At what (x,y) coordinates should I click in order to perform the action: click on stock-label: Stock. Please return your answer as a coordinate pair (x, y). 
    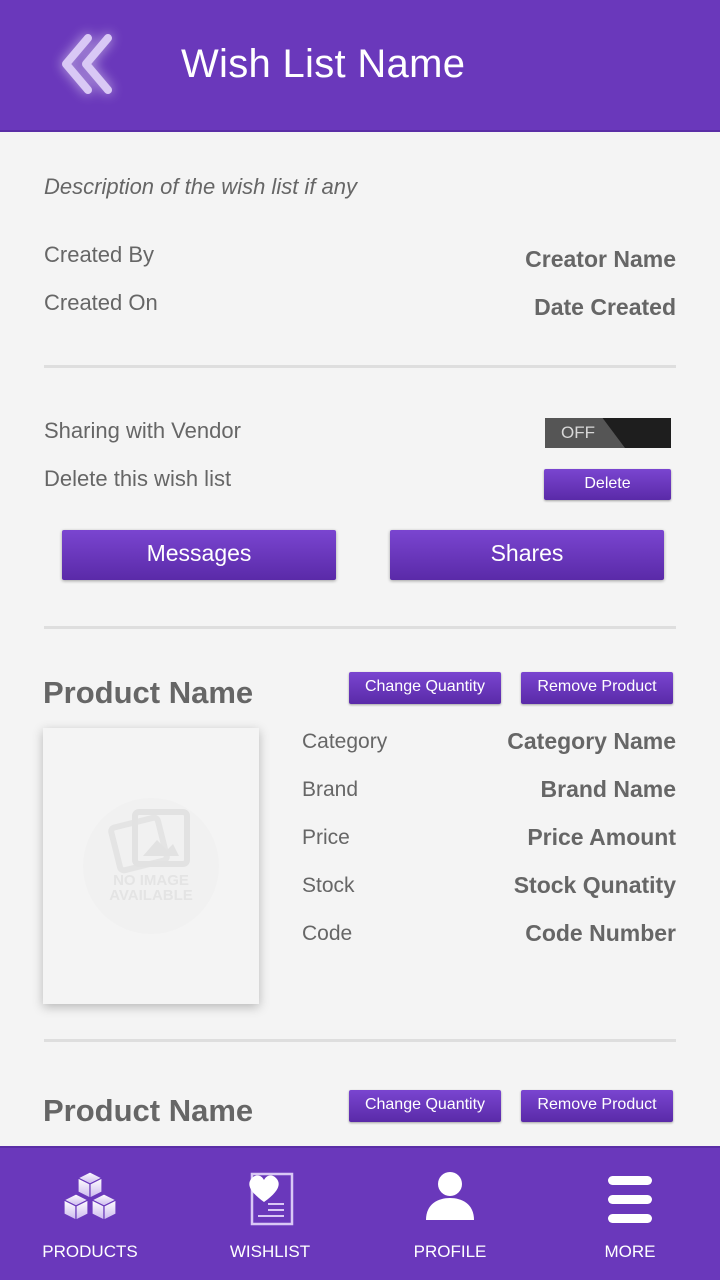
    Looking at the image, I should click on (328, 885).